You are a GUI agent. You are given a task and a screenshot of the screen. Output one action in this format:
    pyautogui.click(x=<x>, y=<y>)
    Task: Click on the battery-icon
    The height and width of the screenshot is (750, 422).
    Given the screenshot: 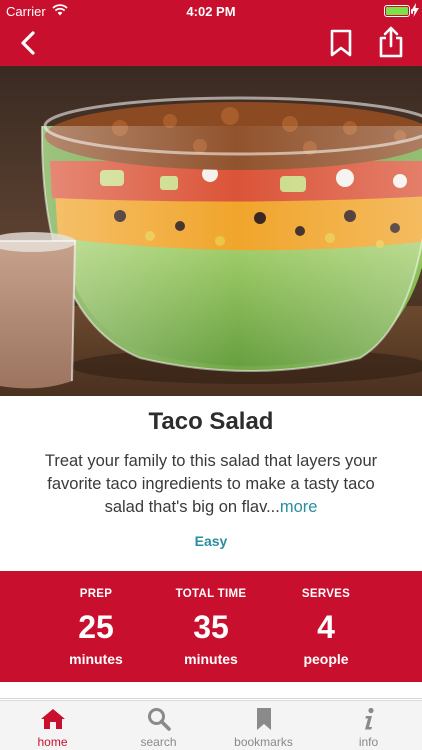 What is the action you would take?
    pyautogui.click(x=398, y=11)
    